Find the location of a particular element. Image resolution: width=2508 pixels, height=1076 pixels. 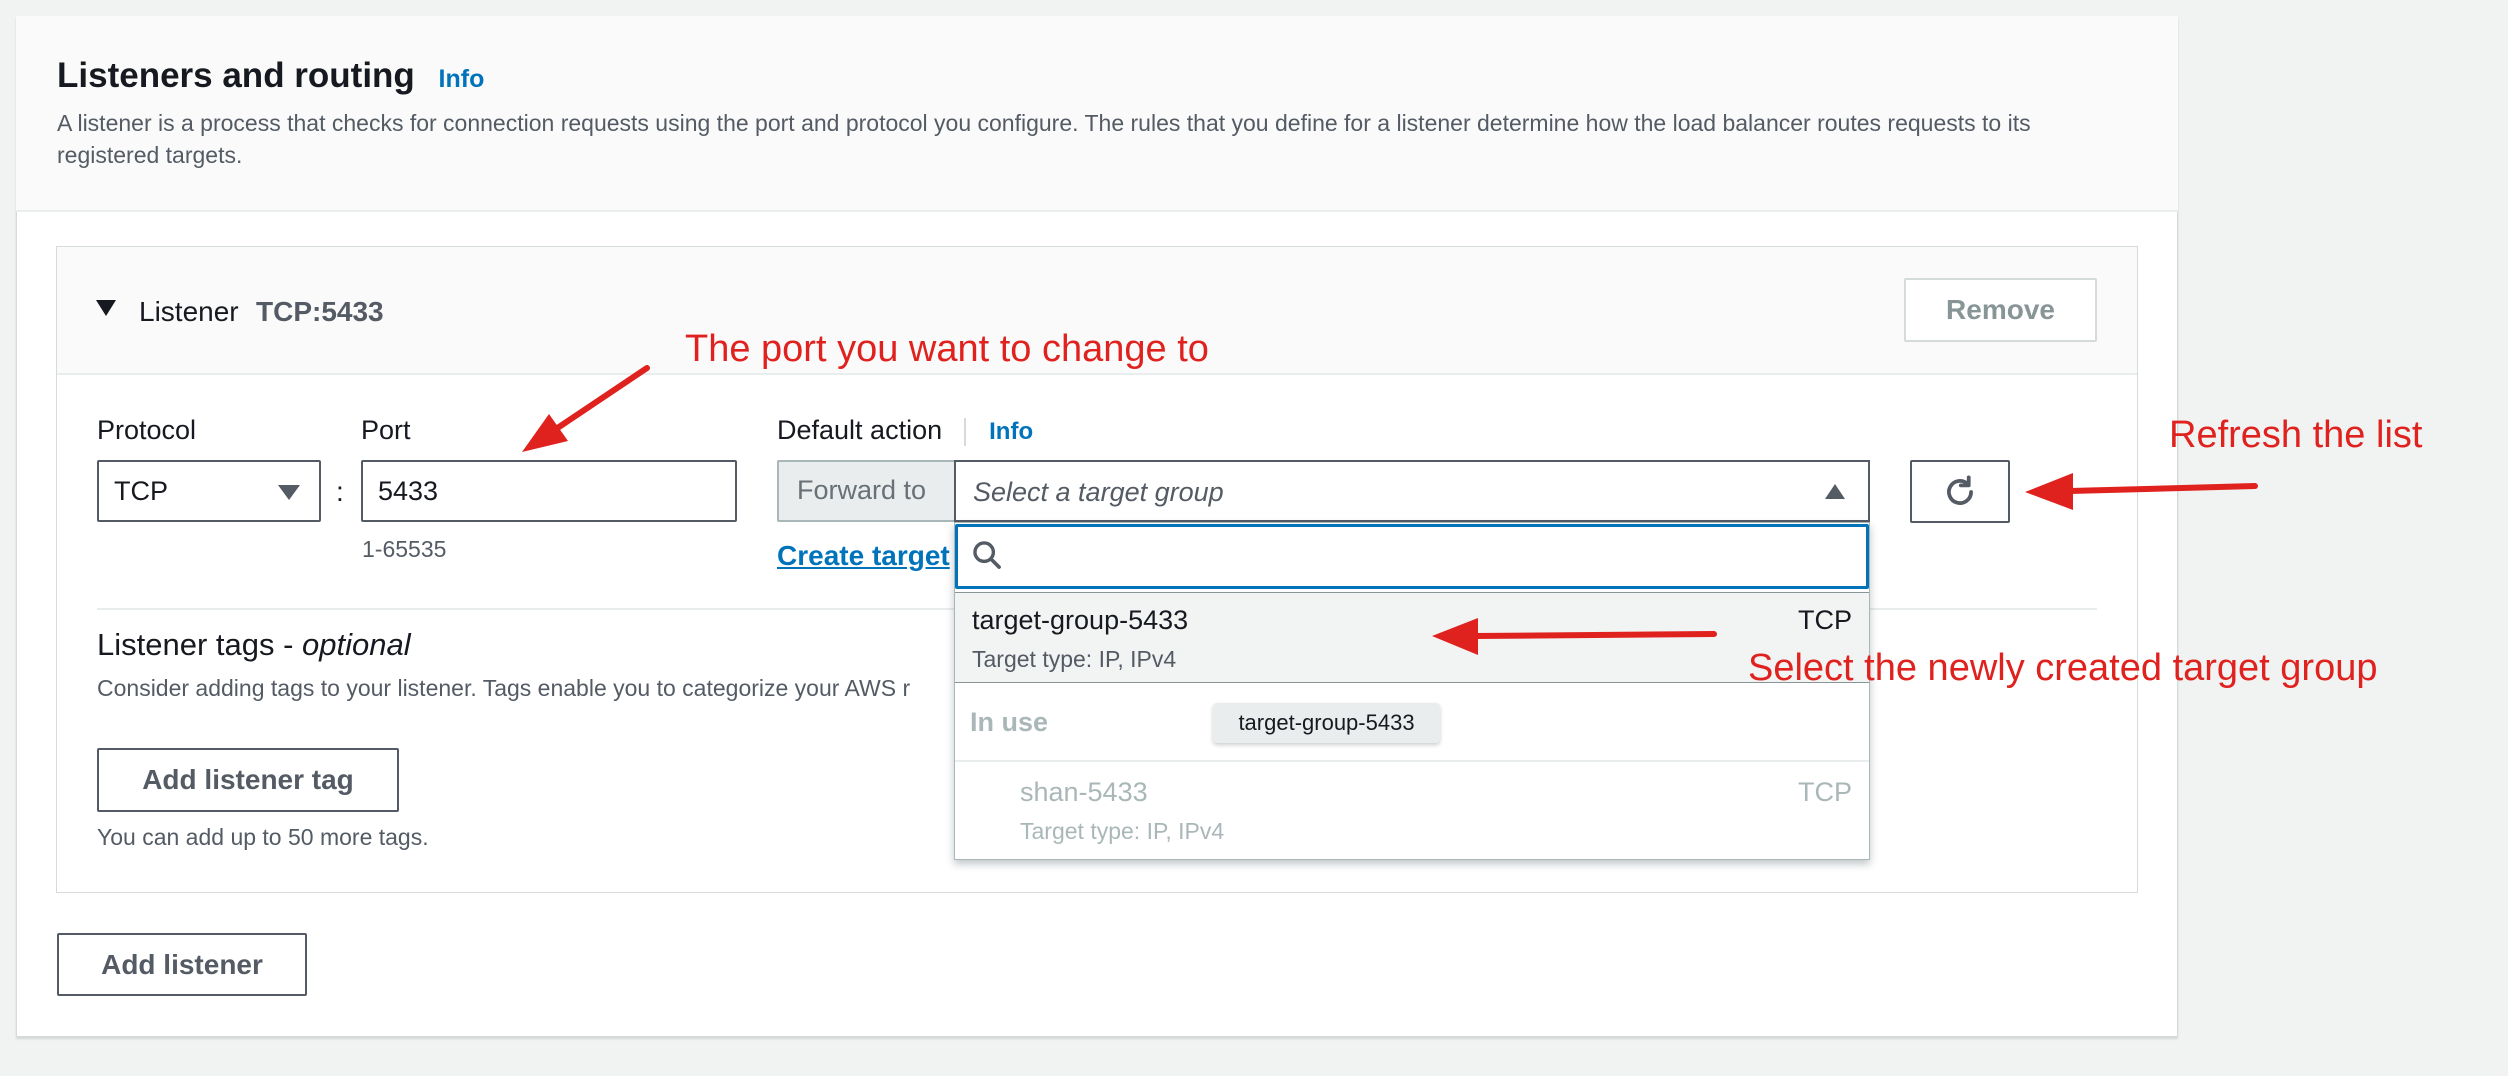

panel-title: Listeners and routing Info is located at coordinates (270, 76).